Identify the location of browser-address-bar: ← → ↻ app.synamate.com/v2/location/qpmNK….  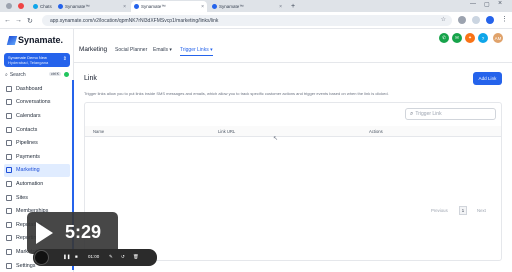
(256, 20).